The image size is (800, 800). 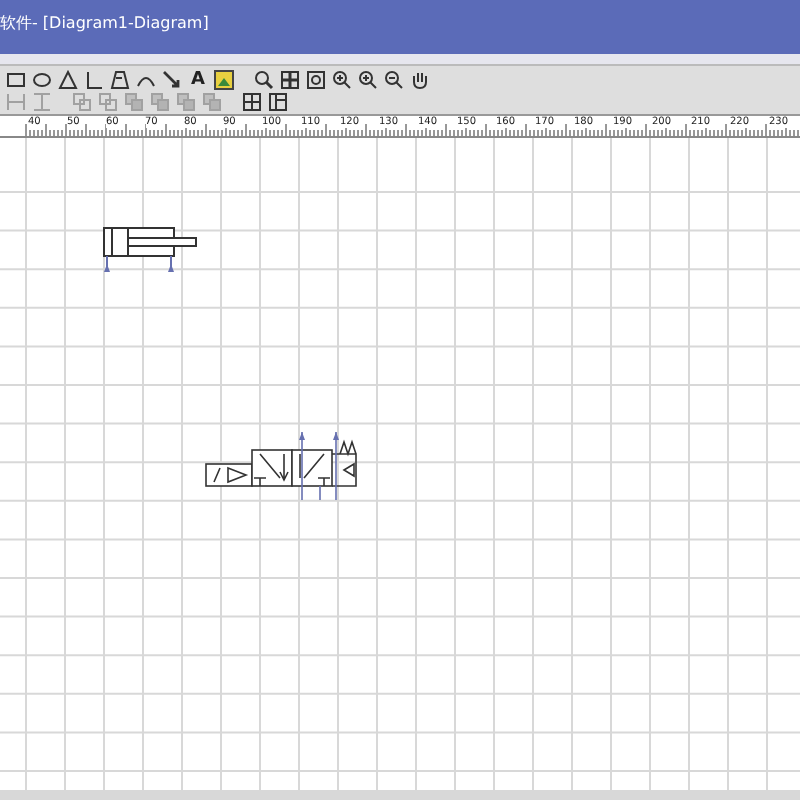 I want to click on zoom-icon, so click(x=264, y=79).